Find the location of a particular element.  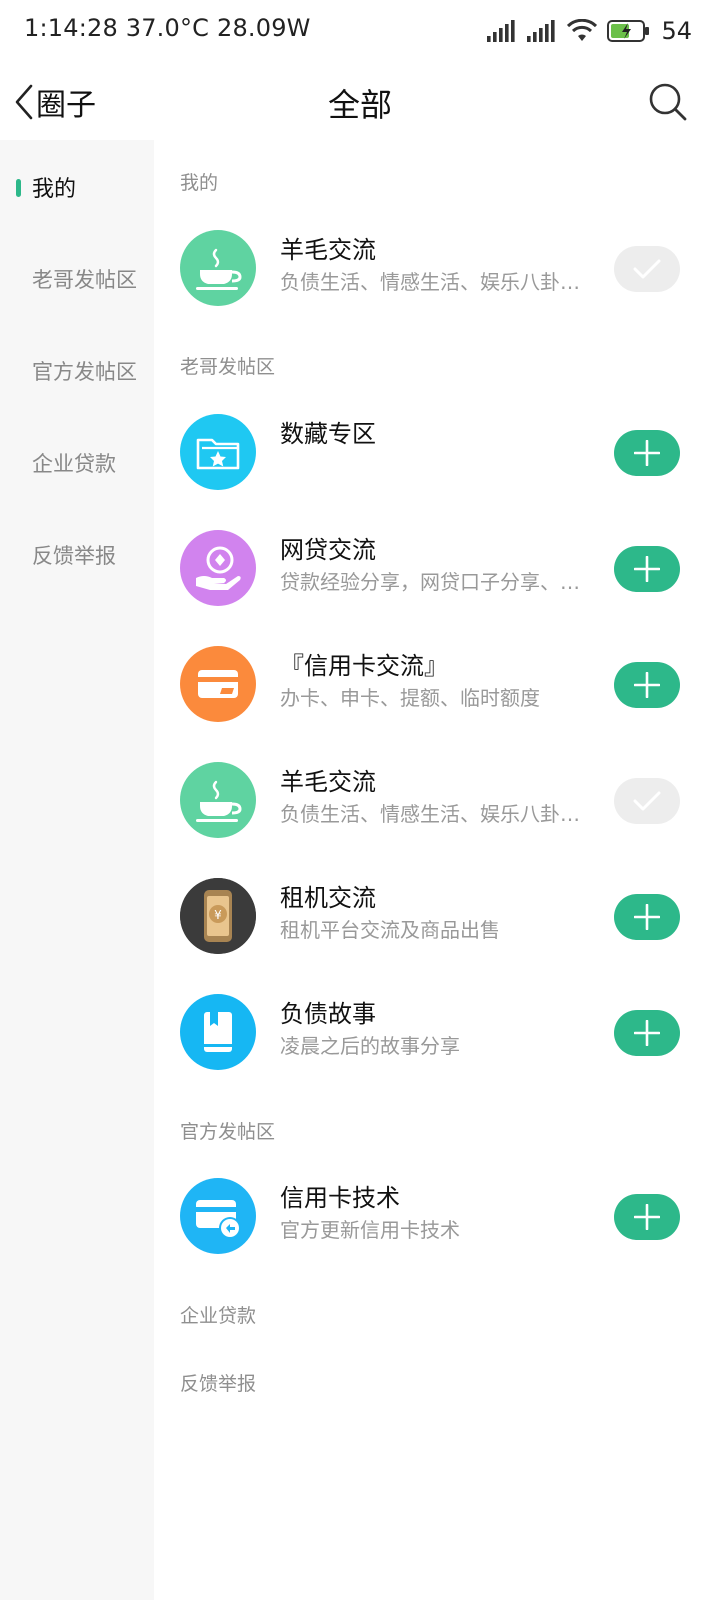

sidebar-item-label: 反馈举报 is located at coordinates (74, 556).